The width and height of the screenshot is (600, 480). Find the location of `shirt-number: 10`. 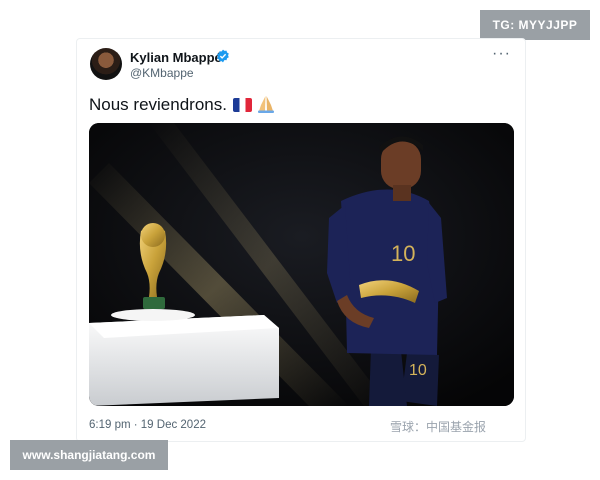

shirt-number: 10 is located at coordinates (403, 253).